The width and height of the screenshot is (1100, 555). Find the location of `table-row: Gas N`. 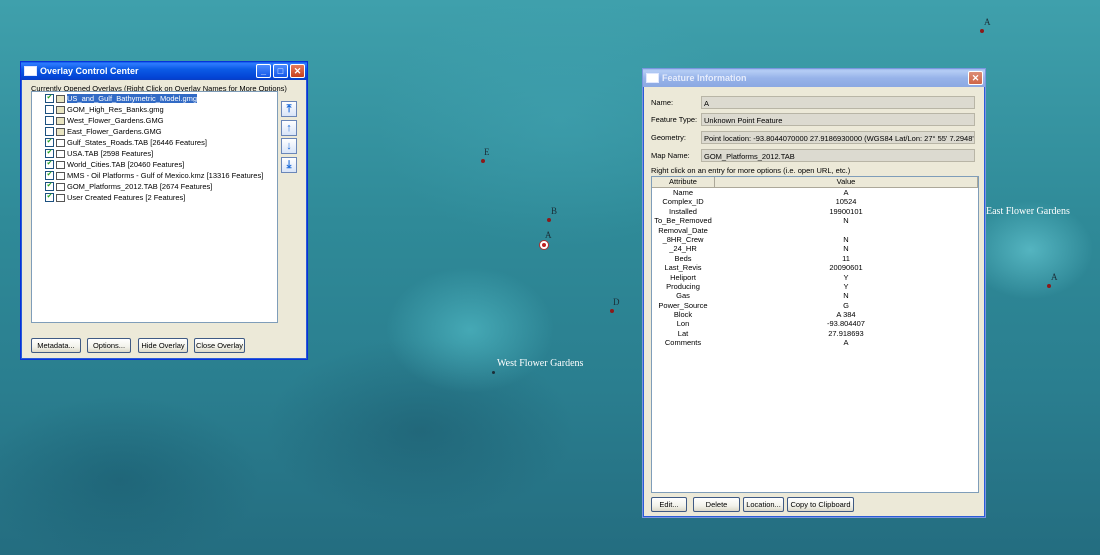

table-row: Gas N is located at coordinates (815, 295).